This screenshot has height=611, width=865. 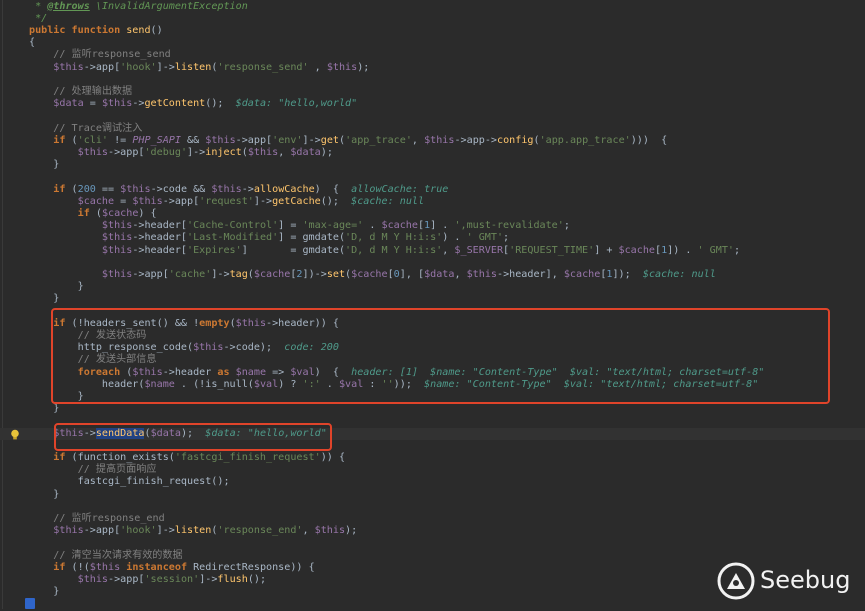 I want to click on code-line: * @throws \InvalidArgumentException, so click(x=432, y=7).